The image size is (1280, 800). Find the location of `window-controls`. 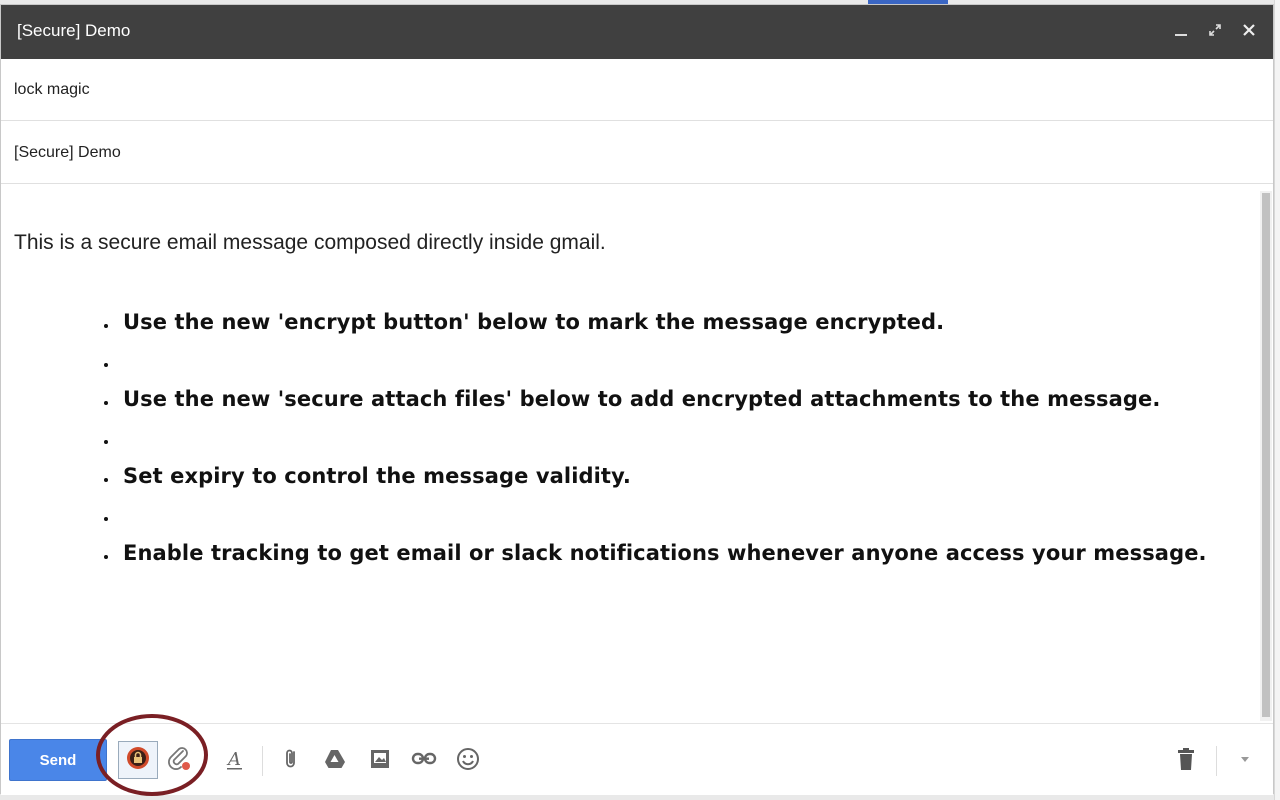

window-controls is located at coordinates (1215, 30).